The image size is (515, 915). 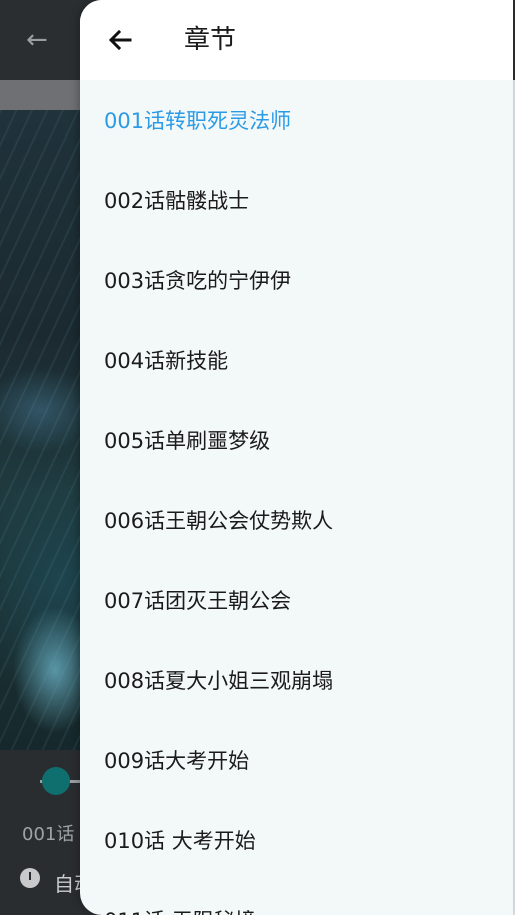 I want to click on chapter-item: 006话王朝公会仗势欺人, so click(x=296, y=520).